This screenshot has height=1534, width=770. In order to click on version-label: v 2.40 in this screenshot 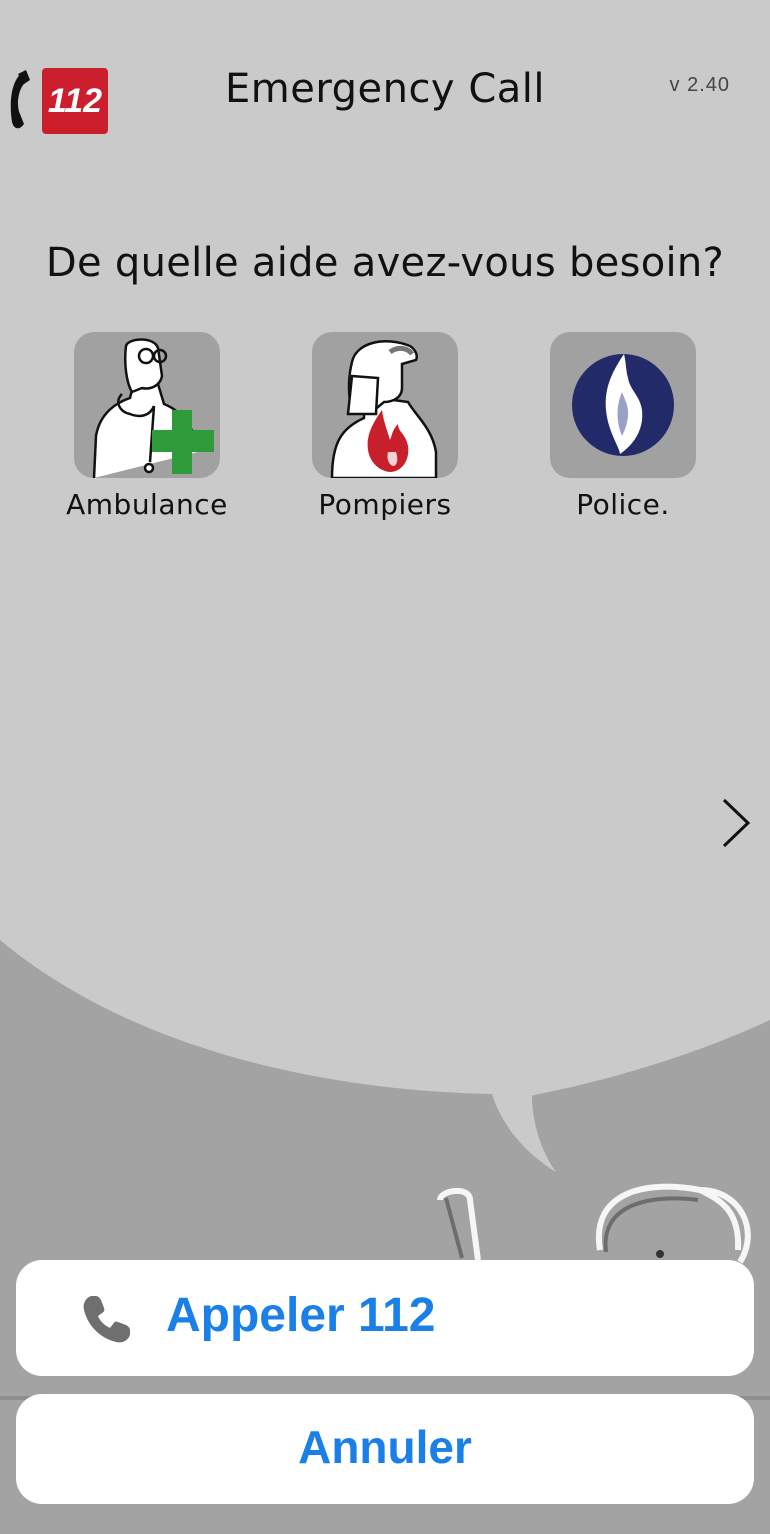, I will do `click(699, 85)`.